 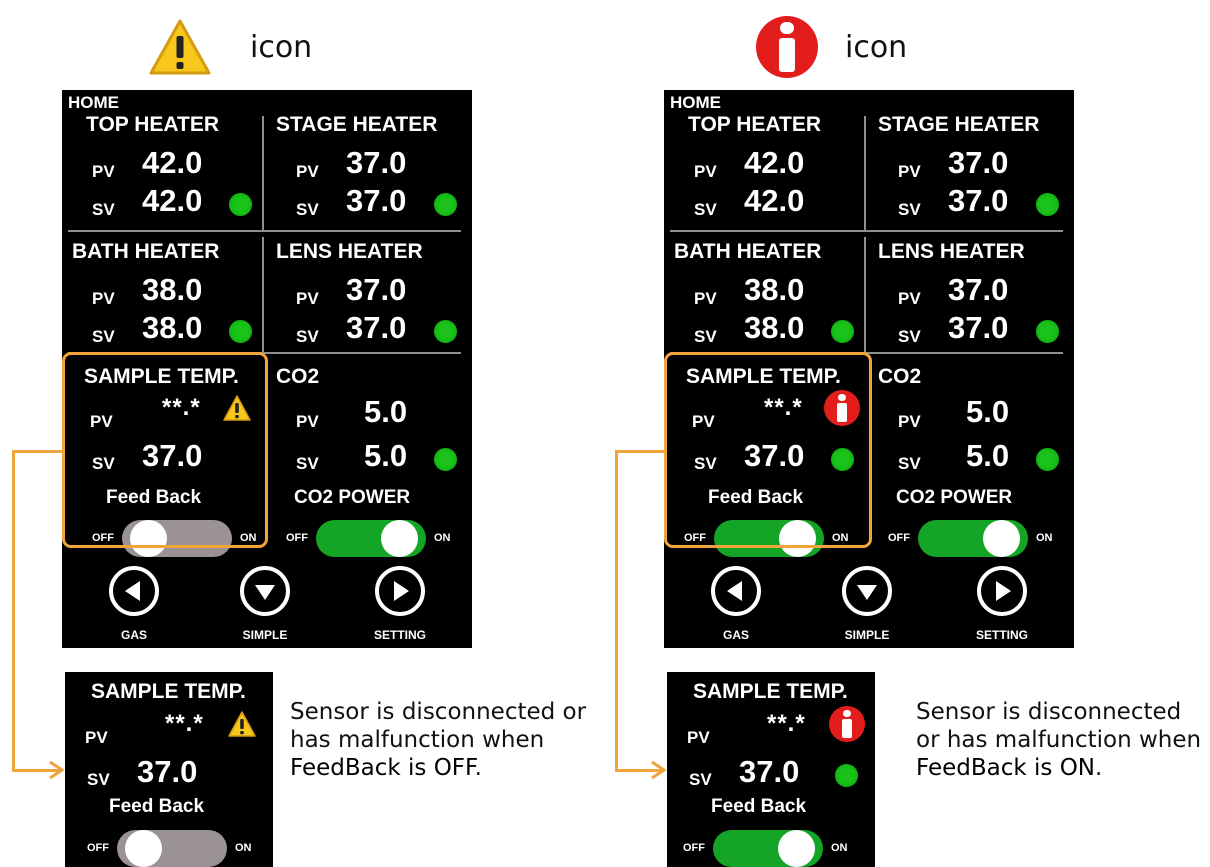 I want to click on sample-temp-highlight-left, so click(x=165, y=450).